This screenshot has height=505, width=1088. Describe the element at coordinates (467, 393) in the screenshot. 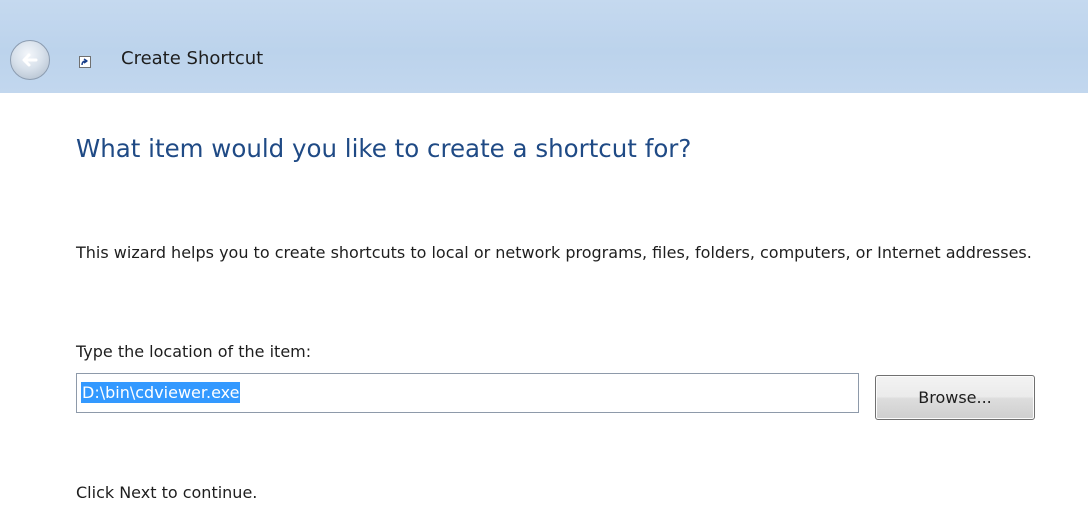

I see `location-input: D:\bin\cdviewer.exe` at that location.